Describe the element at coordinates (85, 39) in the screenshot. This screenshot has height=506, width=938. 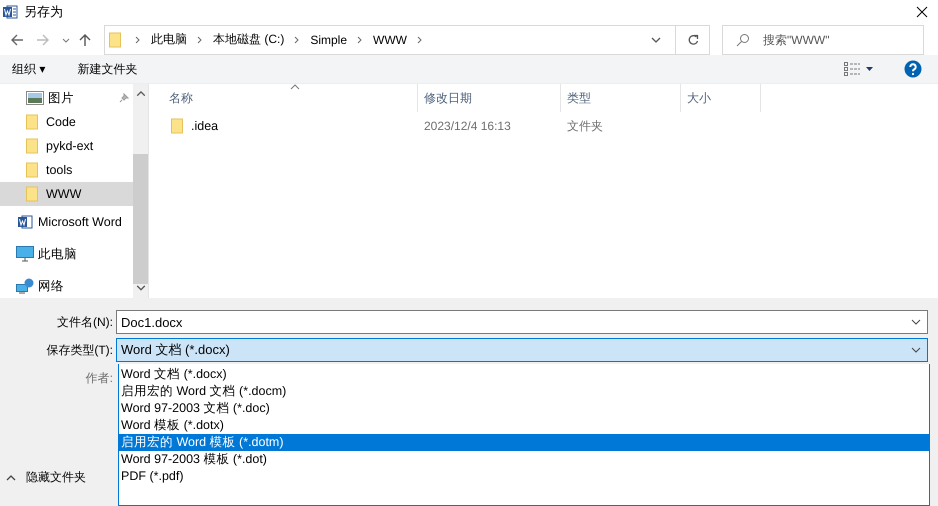
I see `up-arrow-icon` at that location.